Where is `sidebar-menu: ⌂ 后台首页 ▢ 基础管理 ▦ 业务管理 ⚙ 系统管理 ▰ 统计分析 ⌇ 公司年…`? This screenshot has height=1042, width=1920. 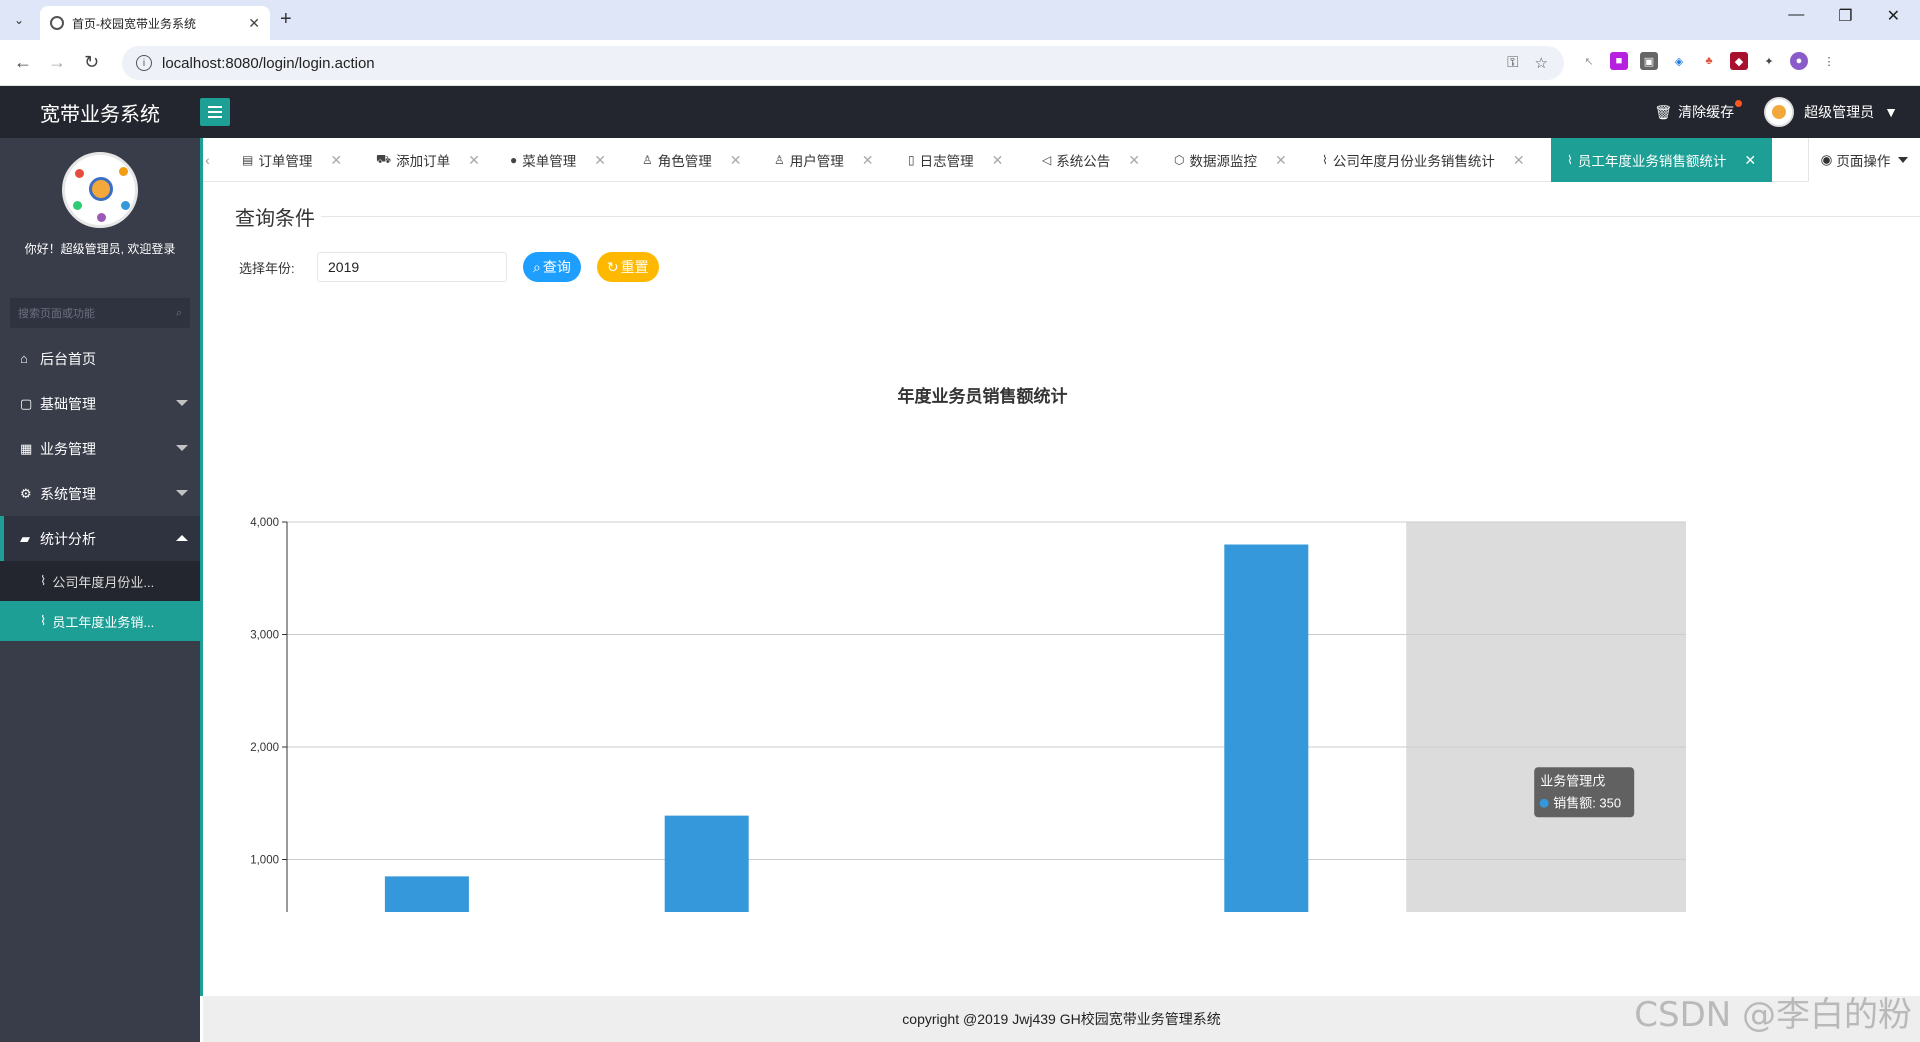 sidebar-menu: ⌂ 后台首页 ▢ 基础管理 ▦ 业务管理 ⚙ 系统管理 ▰ 统计分析 ⌇ 公司年… is located at coordinates (100, 488).